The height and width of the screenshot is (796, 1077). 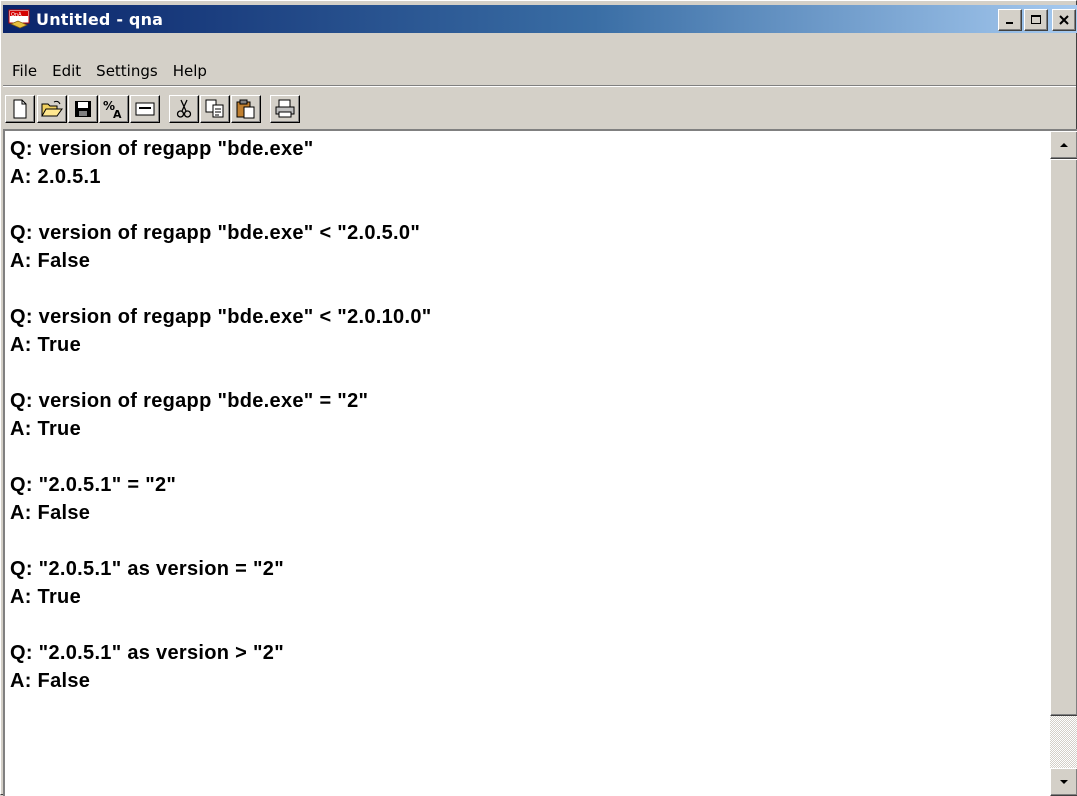 What do you see at coordinates (539, 86) in the screenshot?
I see `toolbar-separator` at bounding box center [539, 86].